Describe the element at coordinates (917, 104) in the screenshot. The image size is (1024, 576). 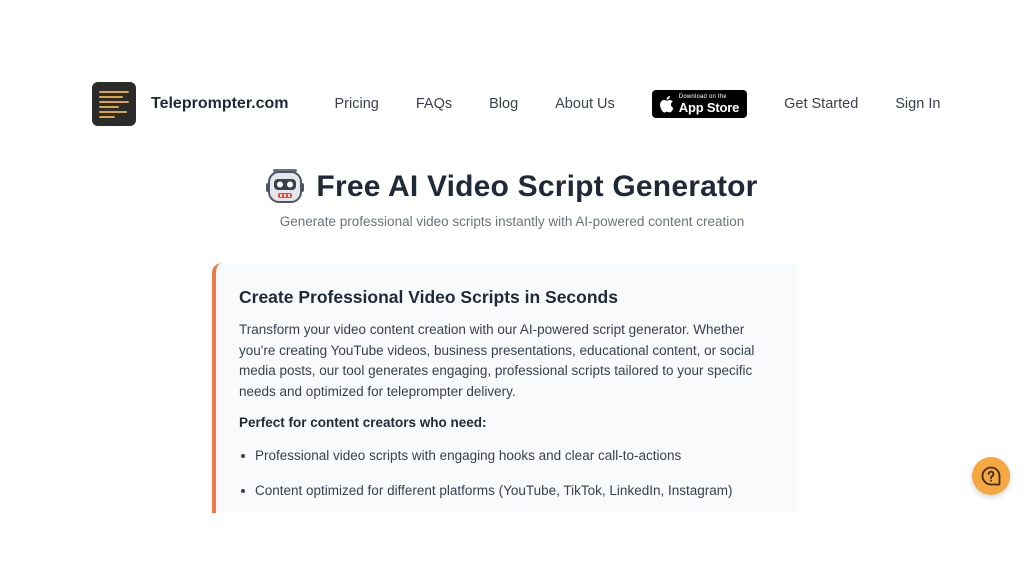
I see `sign-in-link: Sign In` at that location.